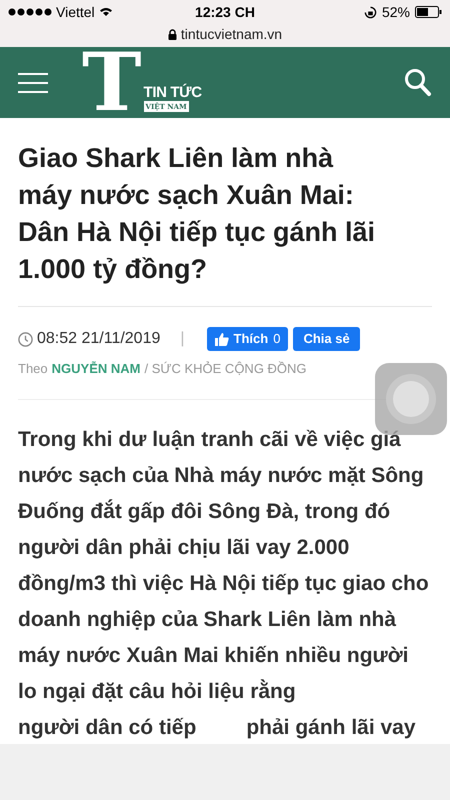 The height and width of the screenshot is (800, 450). What do you see at coordinates (112, 81) in the screenshot?
I see `logo-letter: T` at bounding box center [112, 81].